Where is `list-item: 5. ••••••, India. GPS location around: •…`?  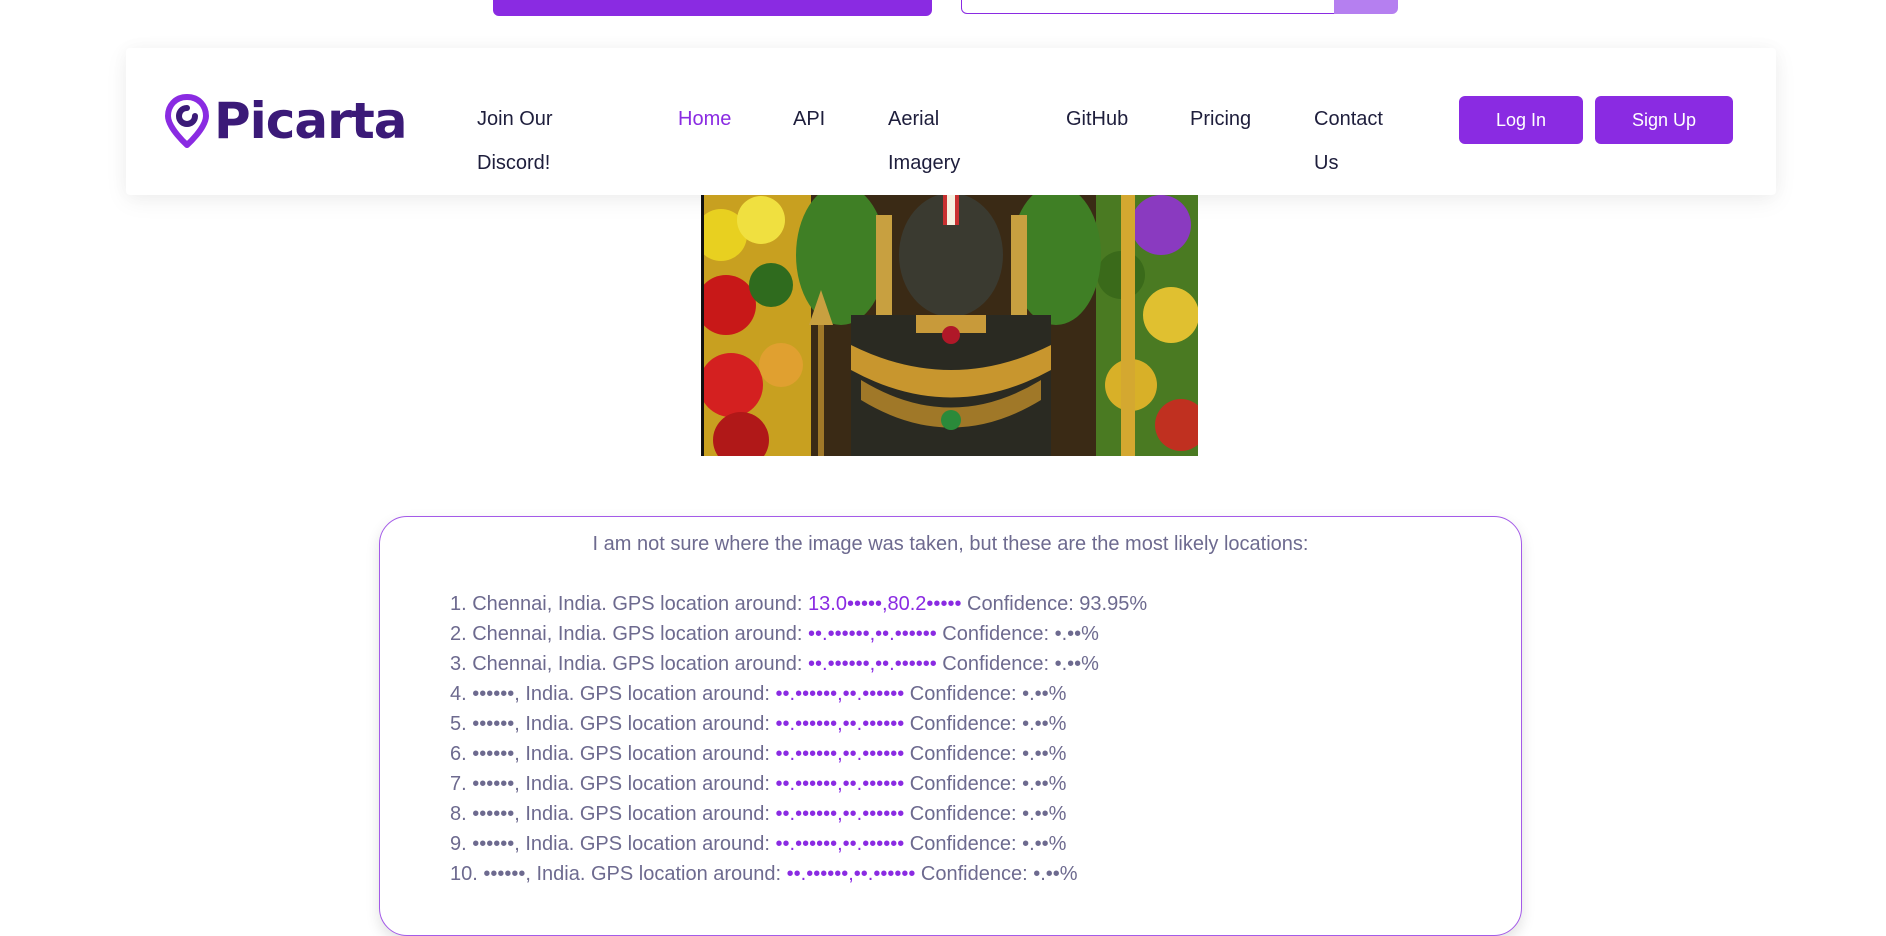 list-item: 5. ••••••, India. GPS location around: •… is located at coordinates (798, 724).